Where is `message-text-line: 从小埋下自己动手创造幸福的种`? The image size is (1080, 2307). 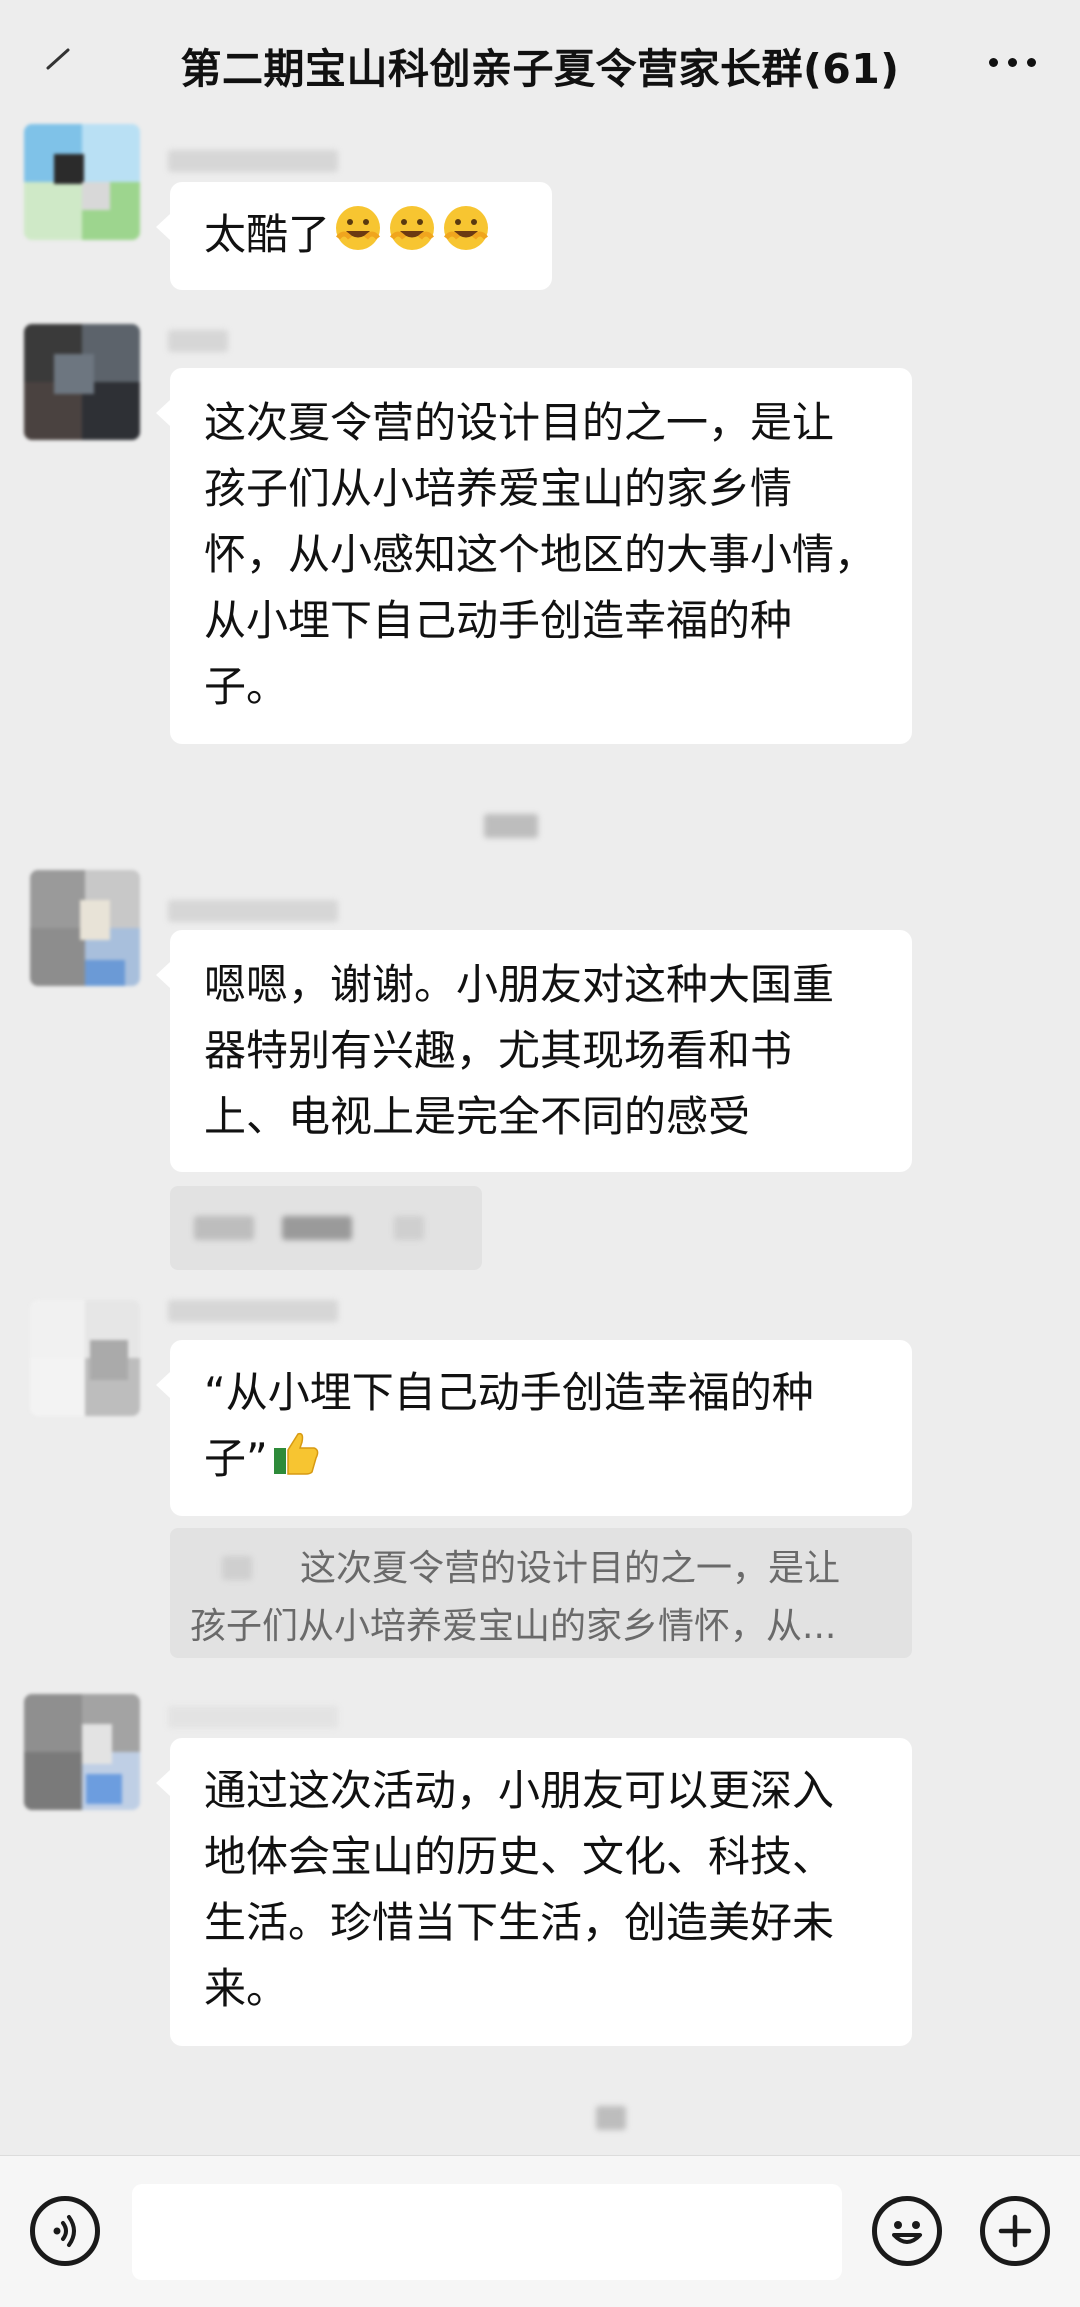
message-text-line: 从小埋下自己动手创造幸福的种 is located at coordinates (498, 620).